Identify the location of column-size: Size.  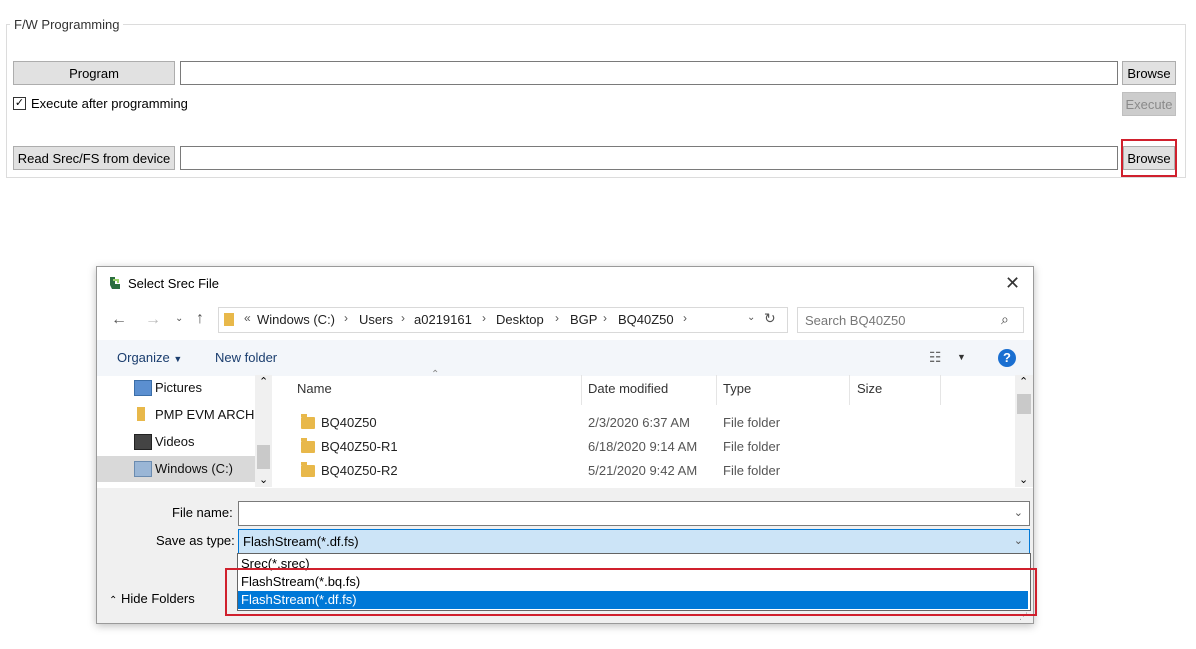
(869, 388).